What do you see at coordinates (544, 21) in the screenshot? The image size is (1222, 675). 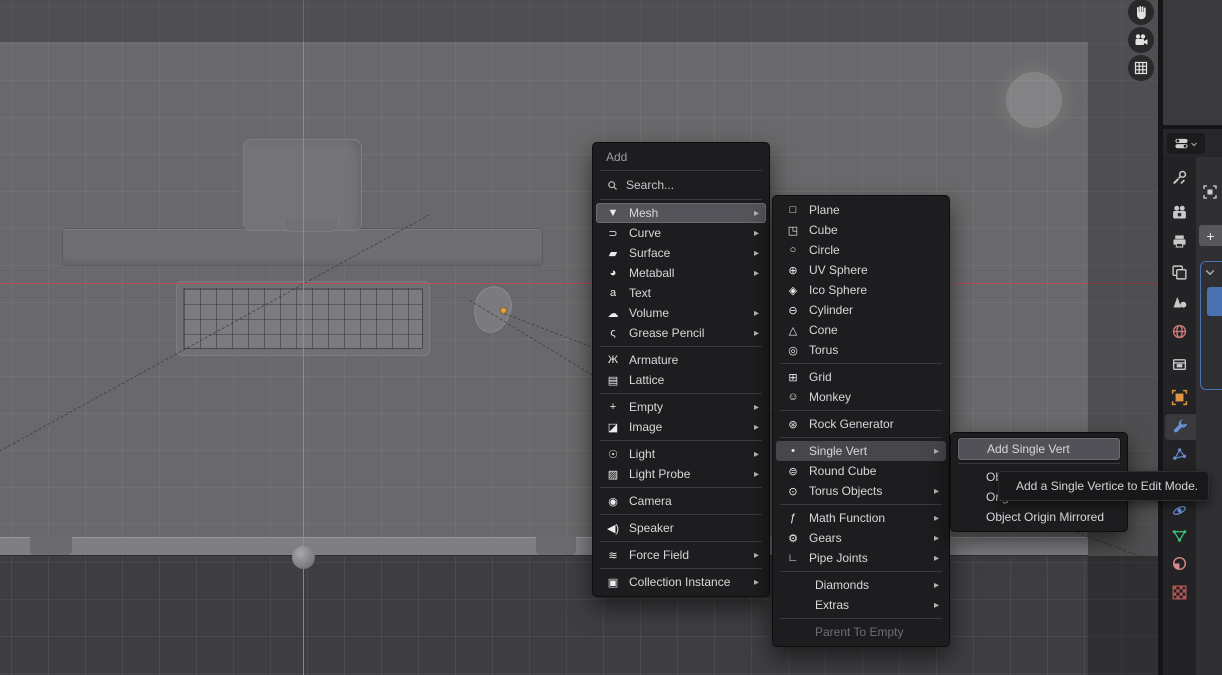 I see `camera-passepartout-top` at bounding box center [544, 21].